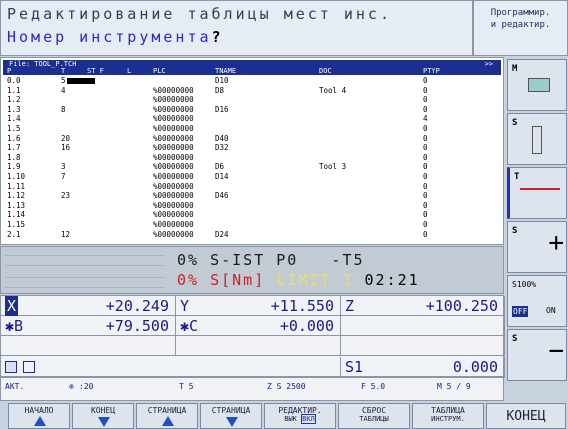  I want to click on table-row: 1.10 7 %00000000 D14 0, so click(252, 177).